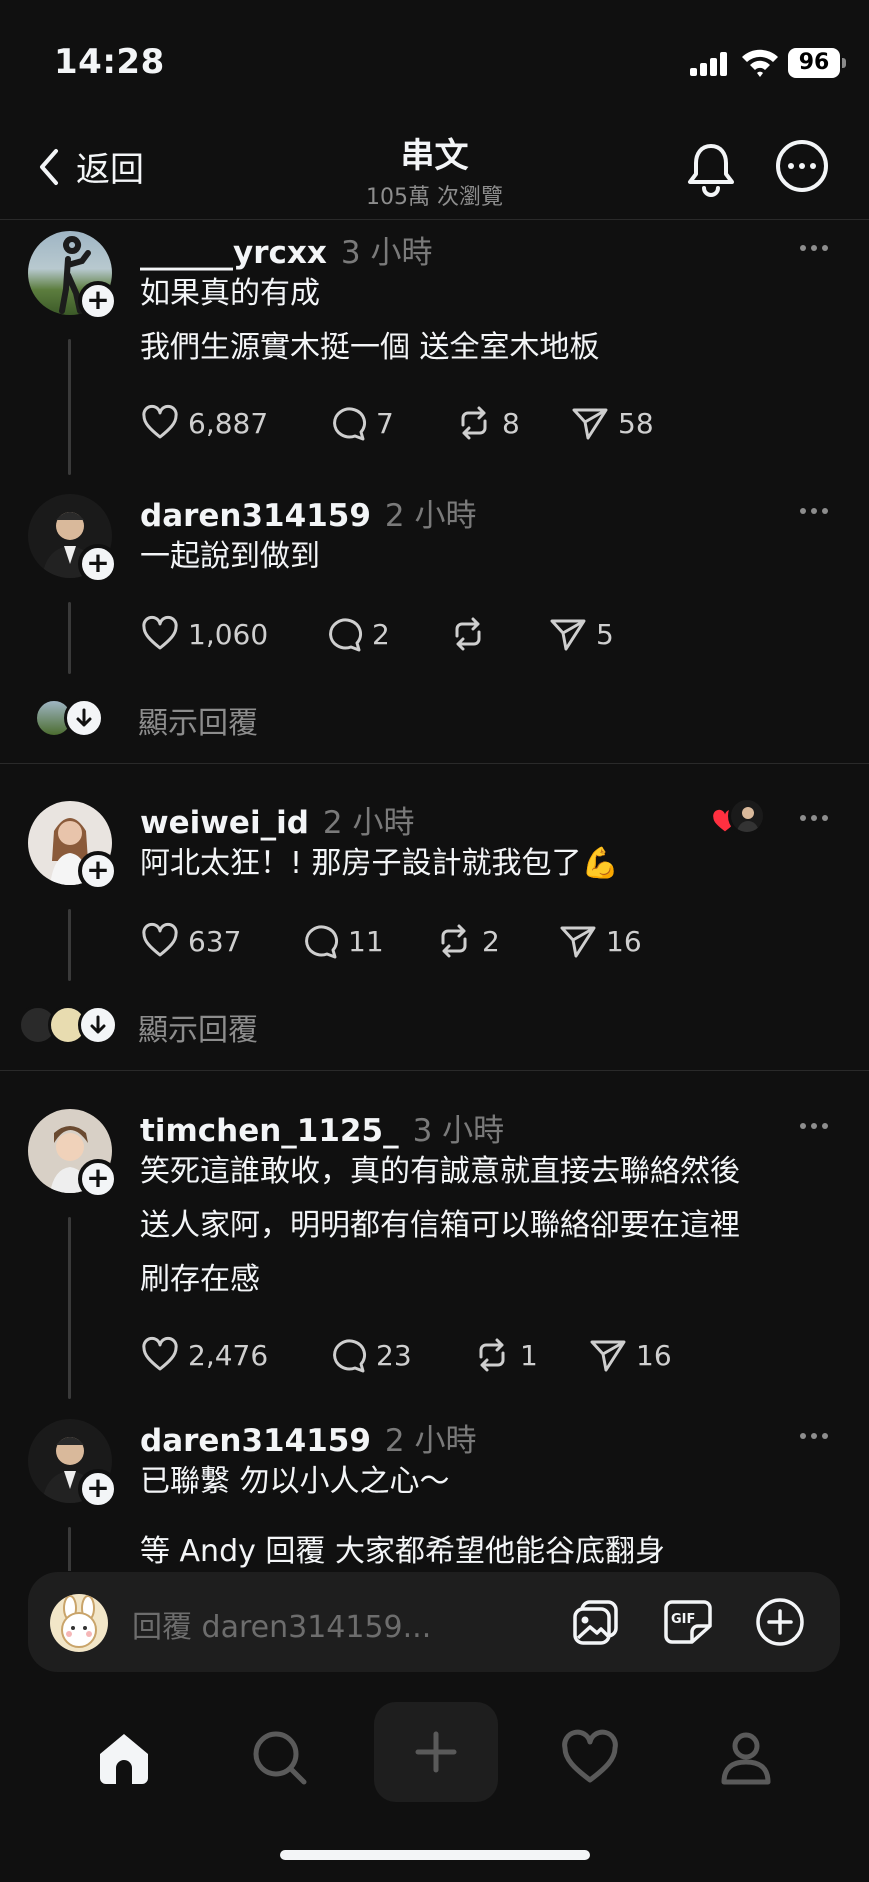 The width and height of the screenshot is (869, 1882). What do you see at coordinates (124, 1758) in the screenshot?
I see `home-icon` at bounding box center [124, 1758].